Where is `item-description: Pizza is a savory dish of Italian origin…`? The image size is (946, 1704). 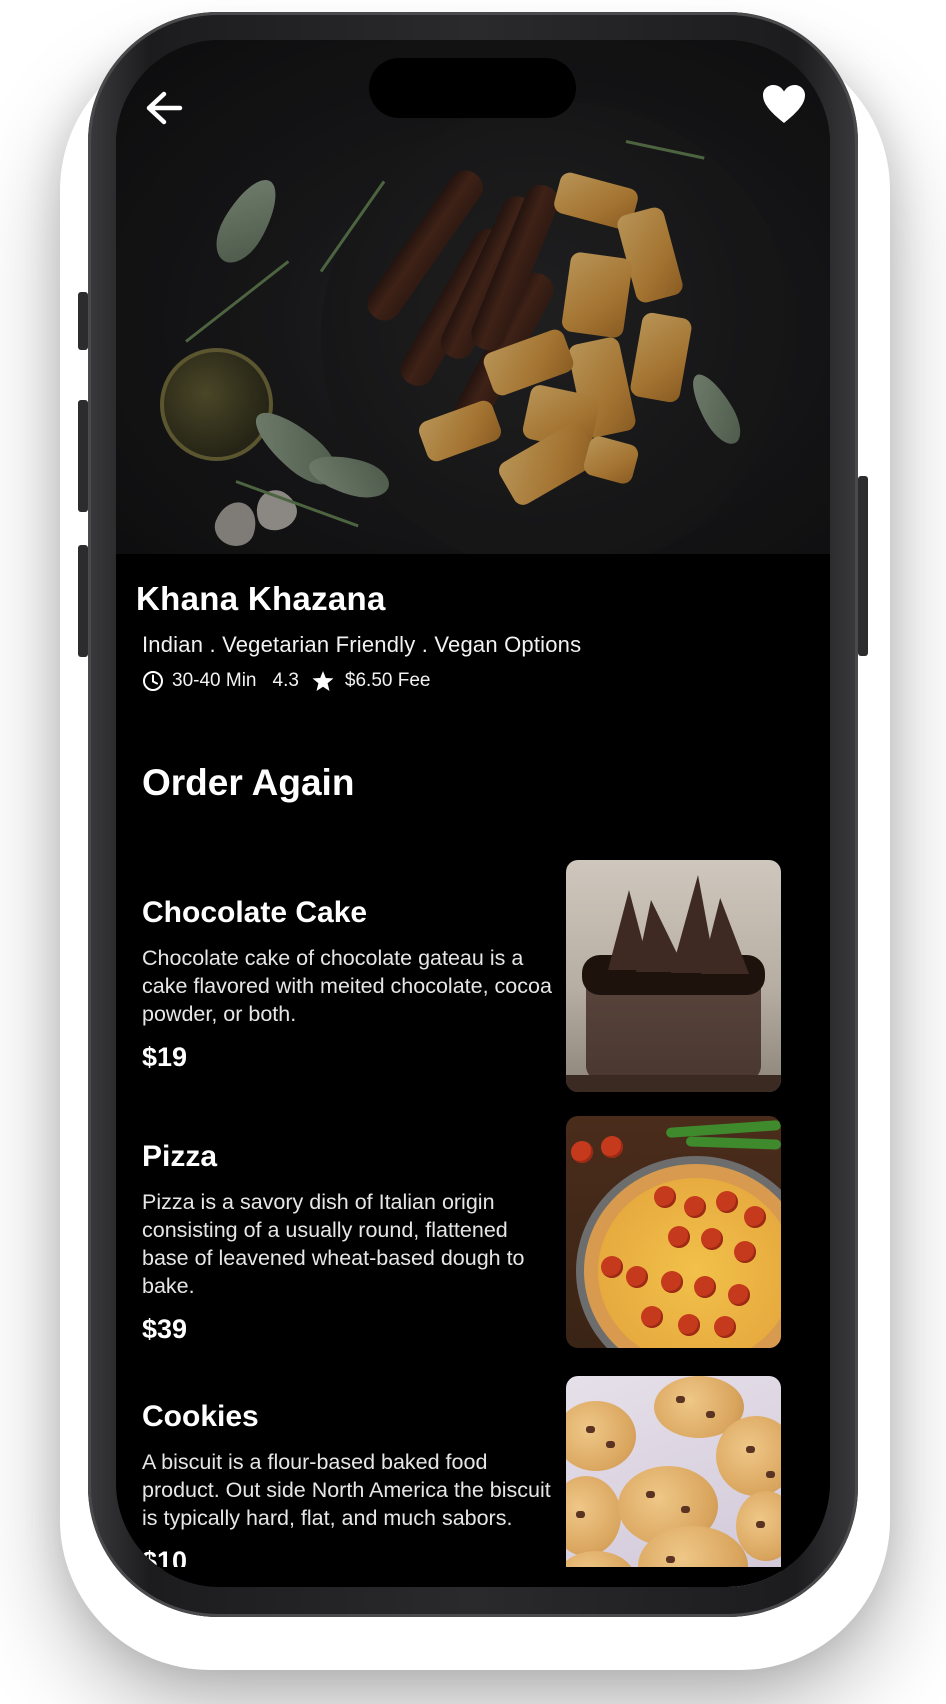 item-description: Pizza is a savory dish of Italian origin… is located at coordinates (333, 1244).